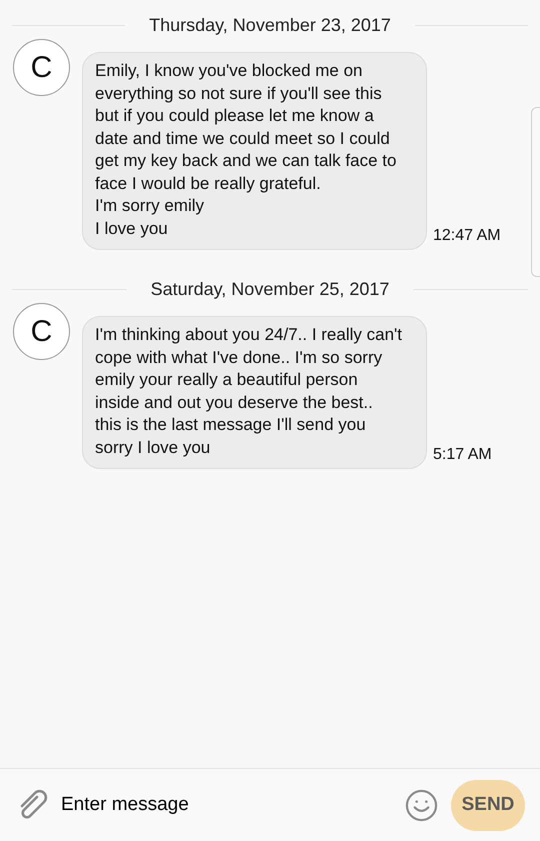 This screenshot has height=841, width=540. Describe the element at coordinates (270, 25) in the screenshot. I see `date-separator: Thursday, November 23, 2017` at that location.